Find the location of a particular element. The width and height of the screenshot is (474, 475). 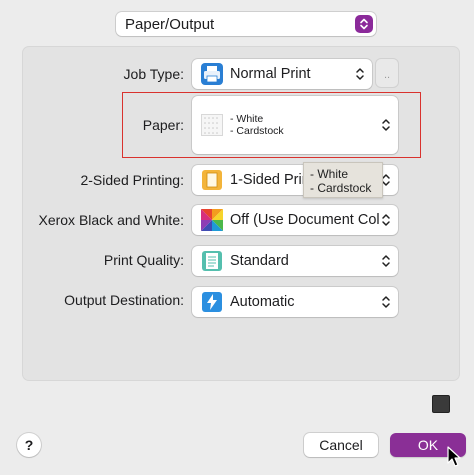

color-swatch is located at coordinates (441, 404).